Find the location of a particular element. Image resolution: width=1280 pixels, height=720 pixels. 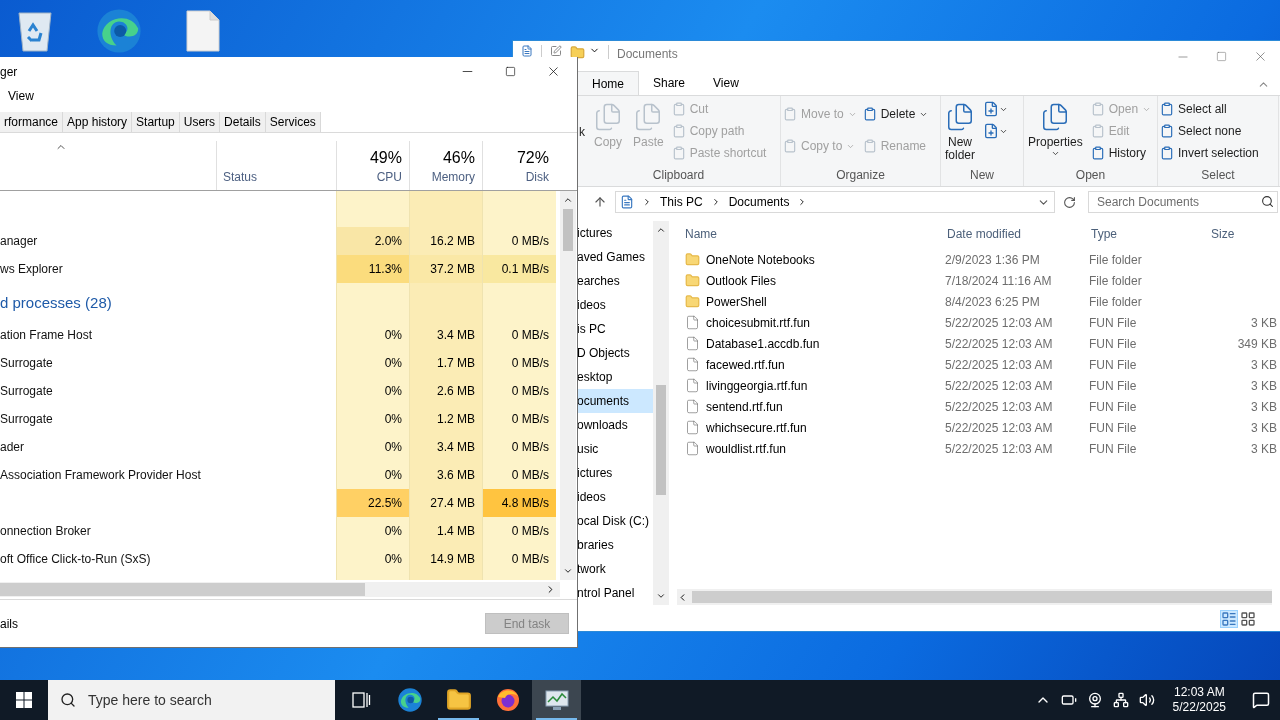

nav-item: ownloads is located at coordinates (615, 425).